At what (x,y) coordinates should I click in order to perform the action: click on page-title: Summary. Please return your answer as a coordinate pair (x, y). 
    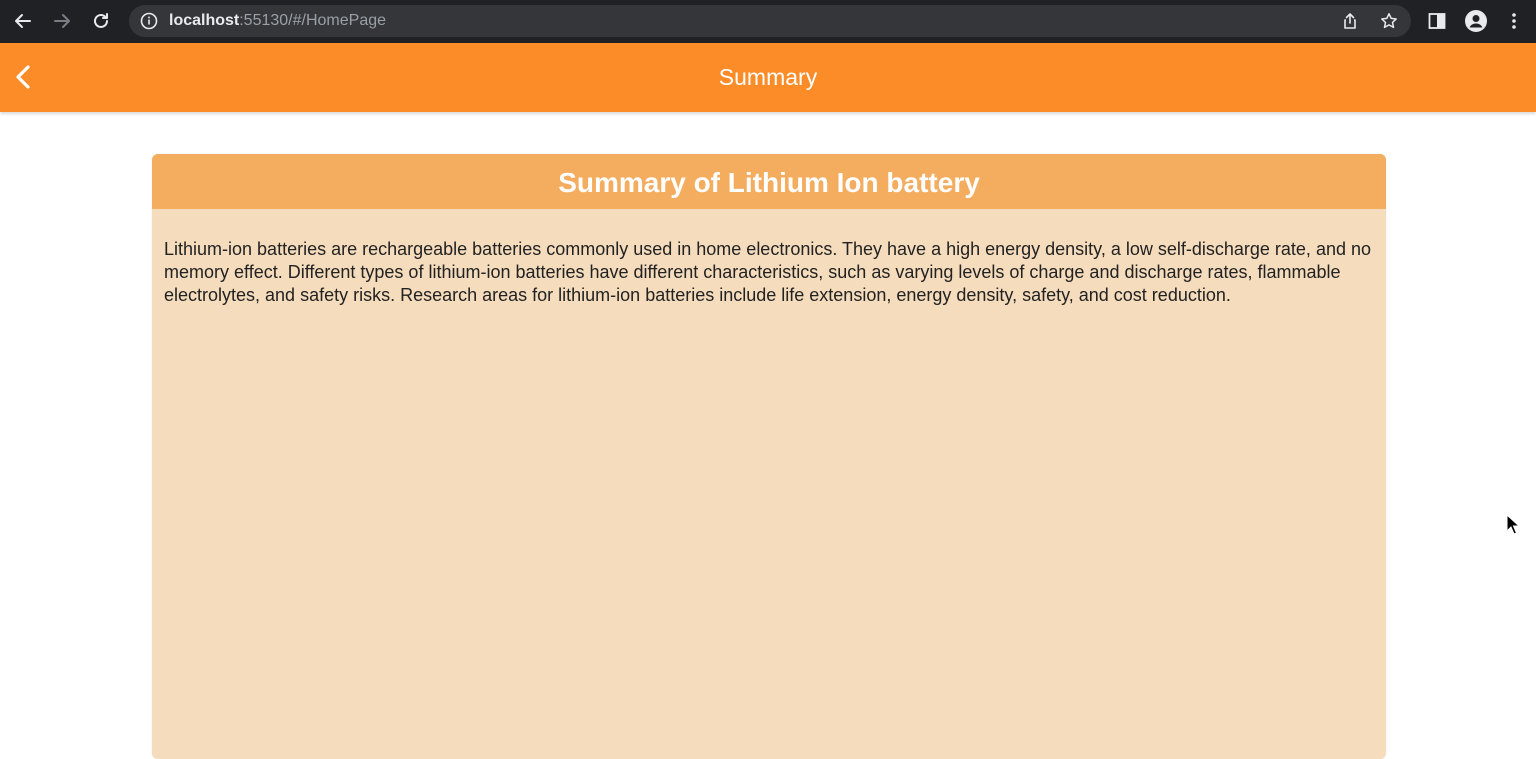
    Looking at the image, I should click on (768, 77).